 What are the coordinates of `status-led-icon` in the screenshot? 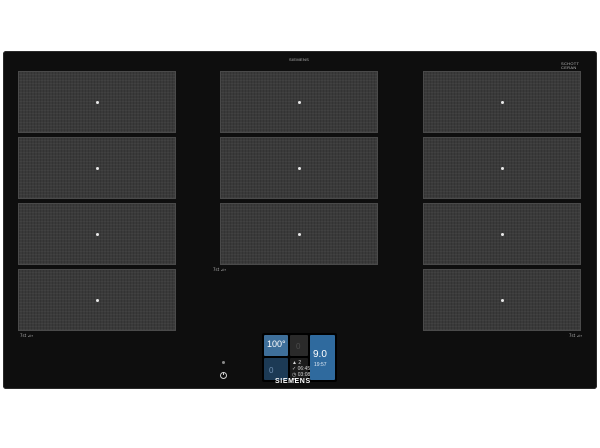 It's located at (223, 362).